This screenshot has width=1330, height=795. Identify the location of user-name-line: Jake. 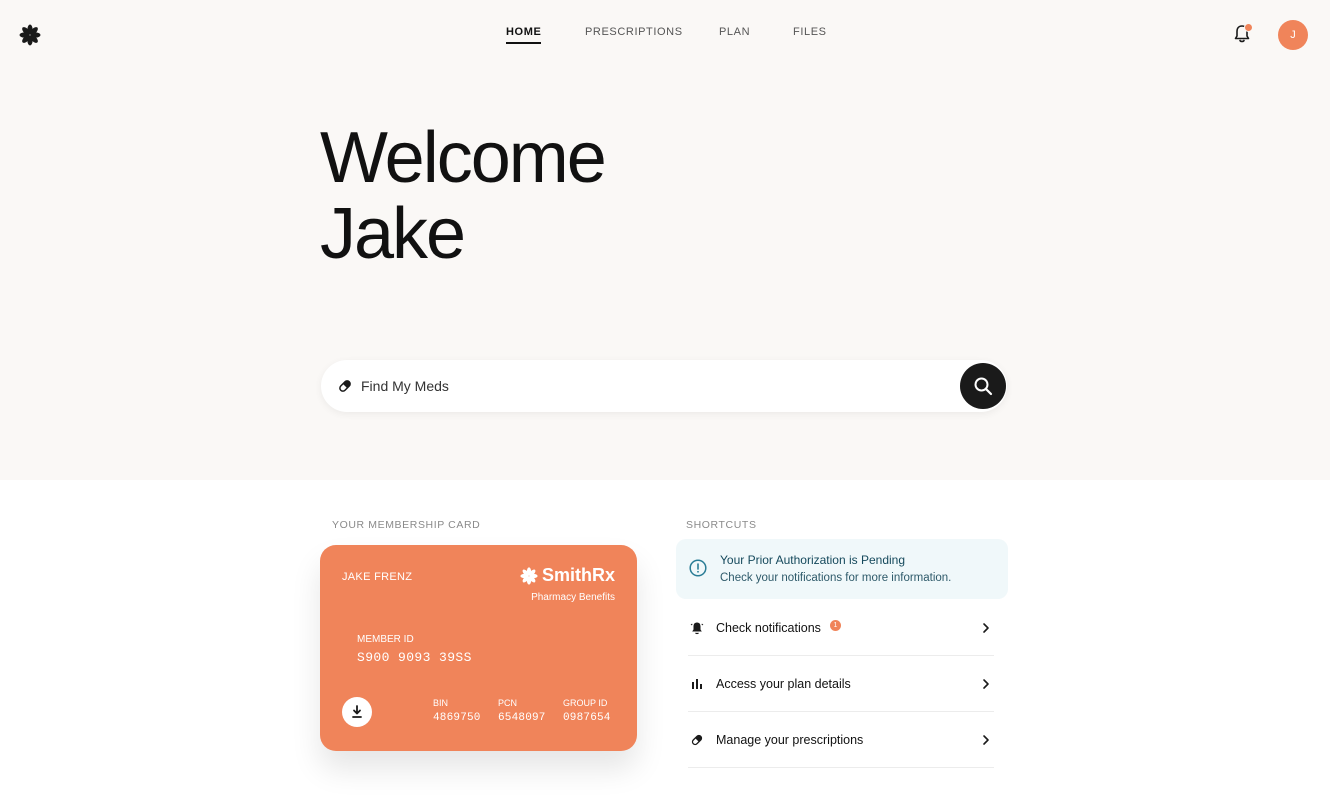
(393, 234).